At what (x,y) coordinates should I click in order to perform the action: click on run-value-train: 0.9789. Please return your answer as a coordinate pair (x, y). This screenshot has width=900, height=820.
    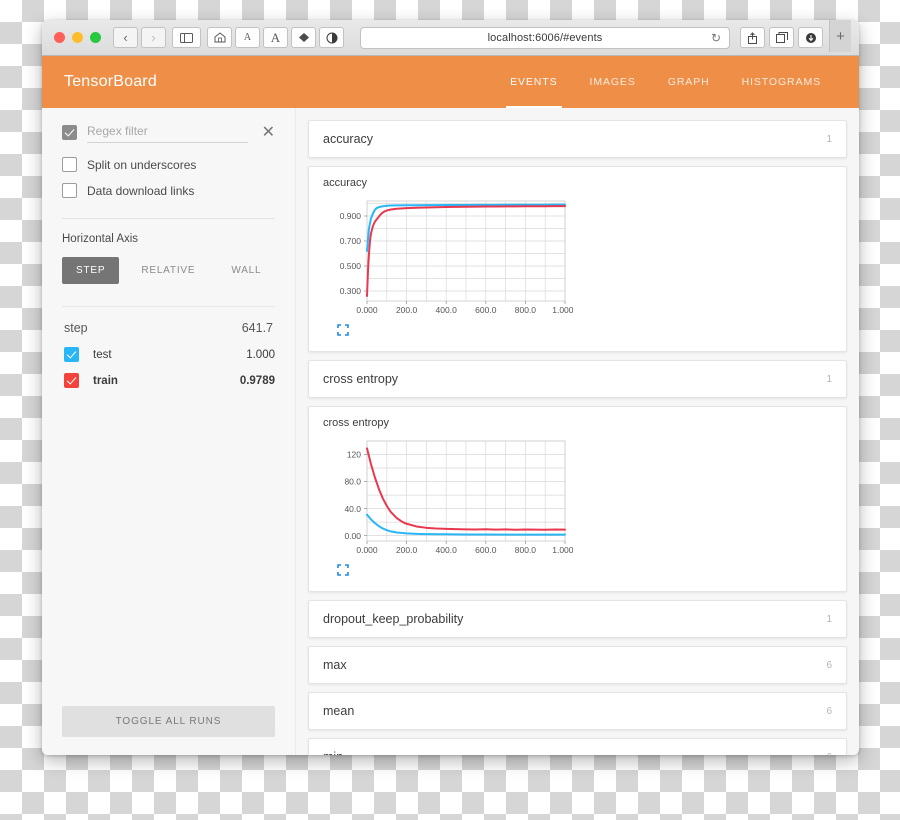
    Looking at the image, I should click on (257, 380).